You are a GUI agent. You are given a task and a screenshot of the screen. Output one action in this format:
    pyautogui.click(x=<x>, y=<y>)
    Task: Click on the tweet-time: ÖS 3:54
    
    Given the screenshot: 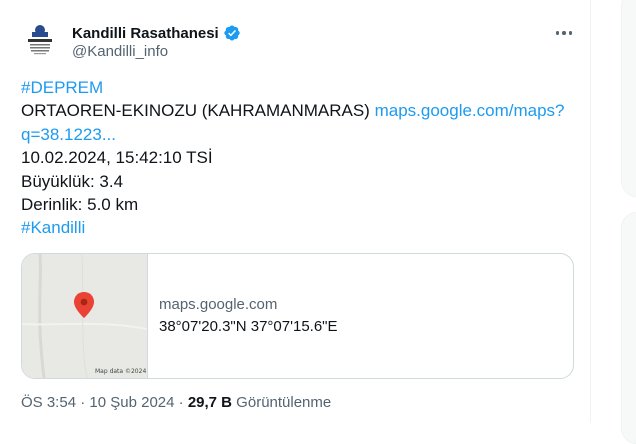 What is the action you would take?
    pyautogui.click(x=48, y=402)
    